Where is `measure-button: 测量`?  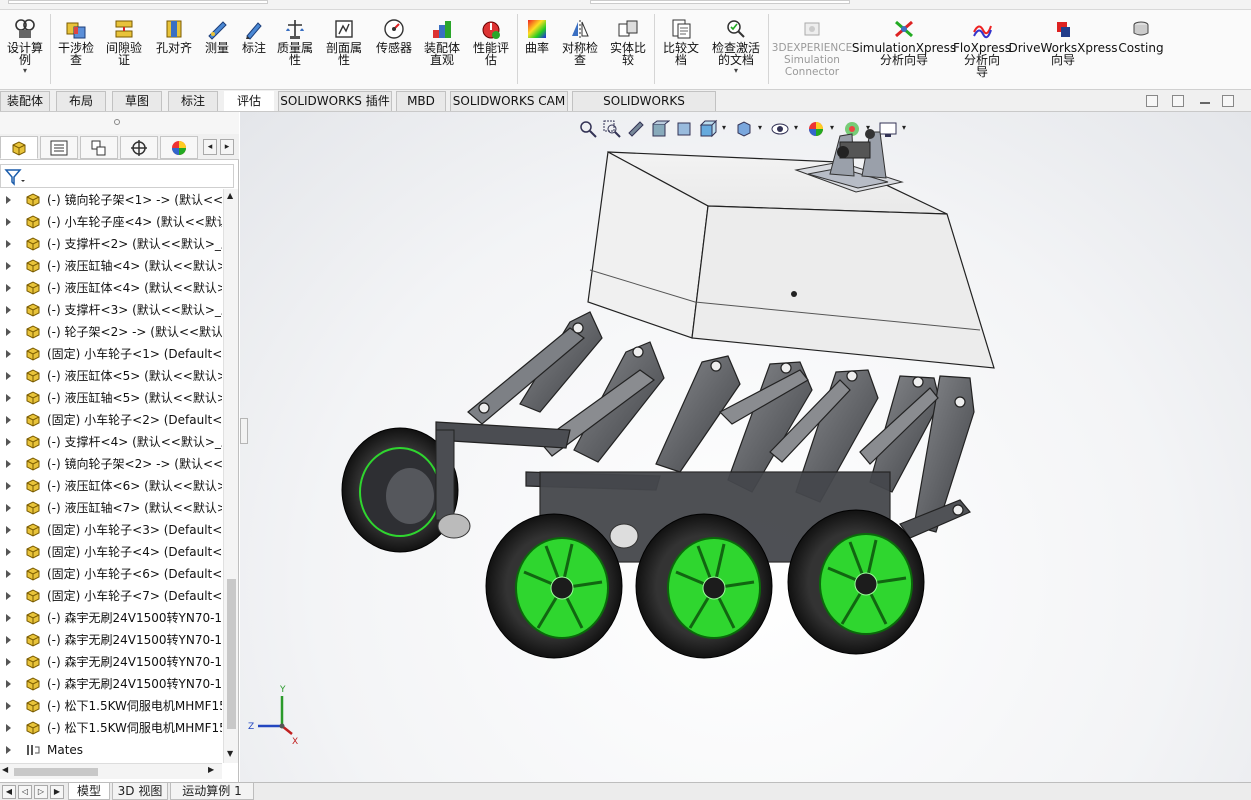
measure-button: 测量 is located at coordinates (217, 36).